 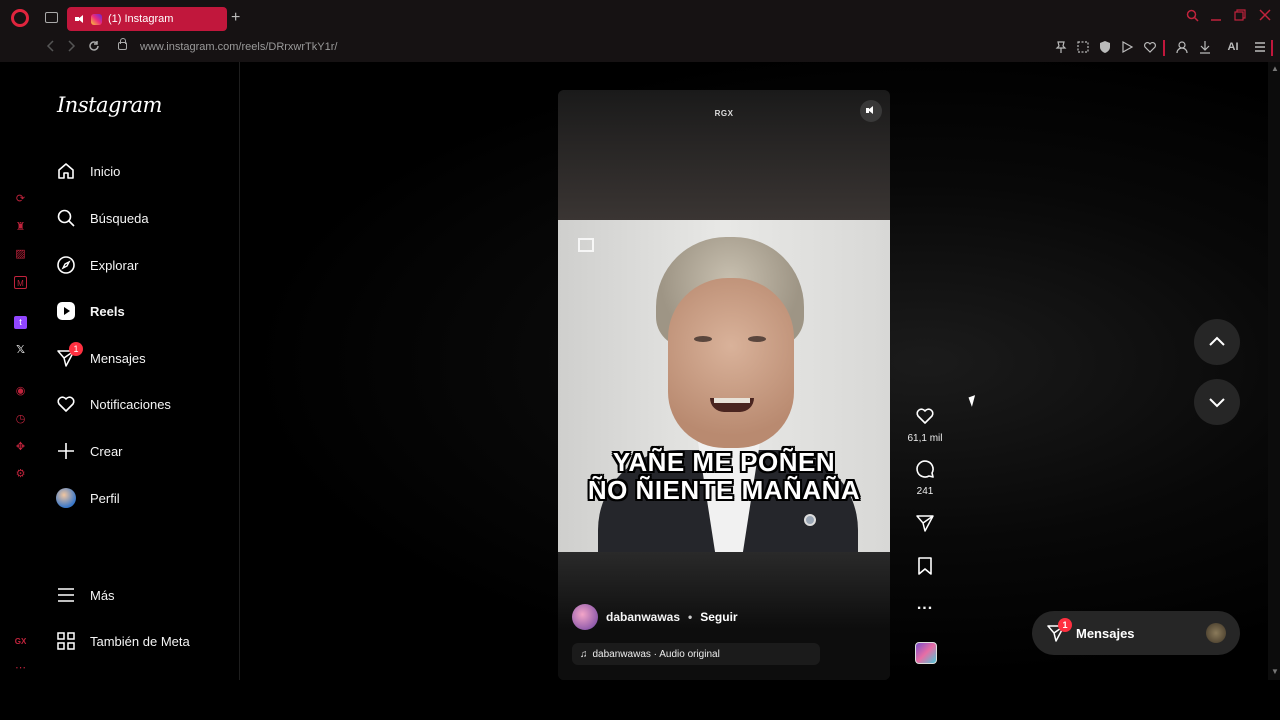 I want to click on nav-item-explorar: Explorar, so click(x=97, y=265).